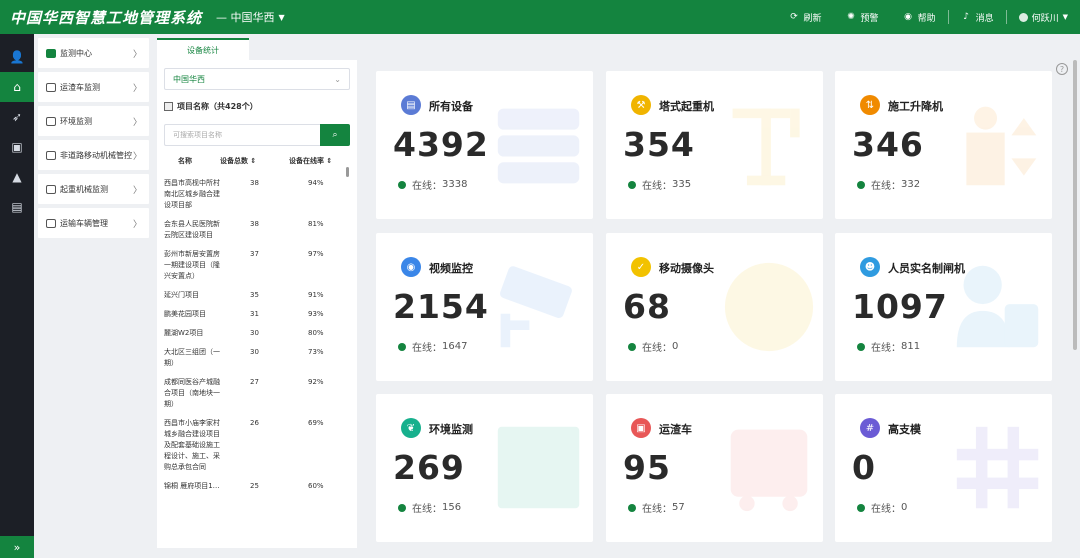 Image resolution: width=1080 pixels, height=558 pixels. I want to click on col-name: 名称, so click(185, 161).